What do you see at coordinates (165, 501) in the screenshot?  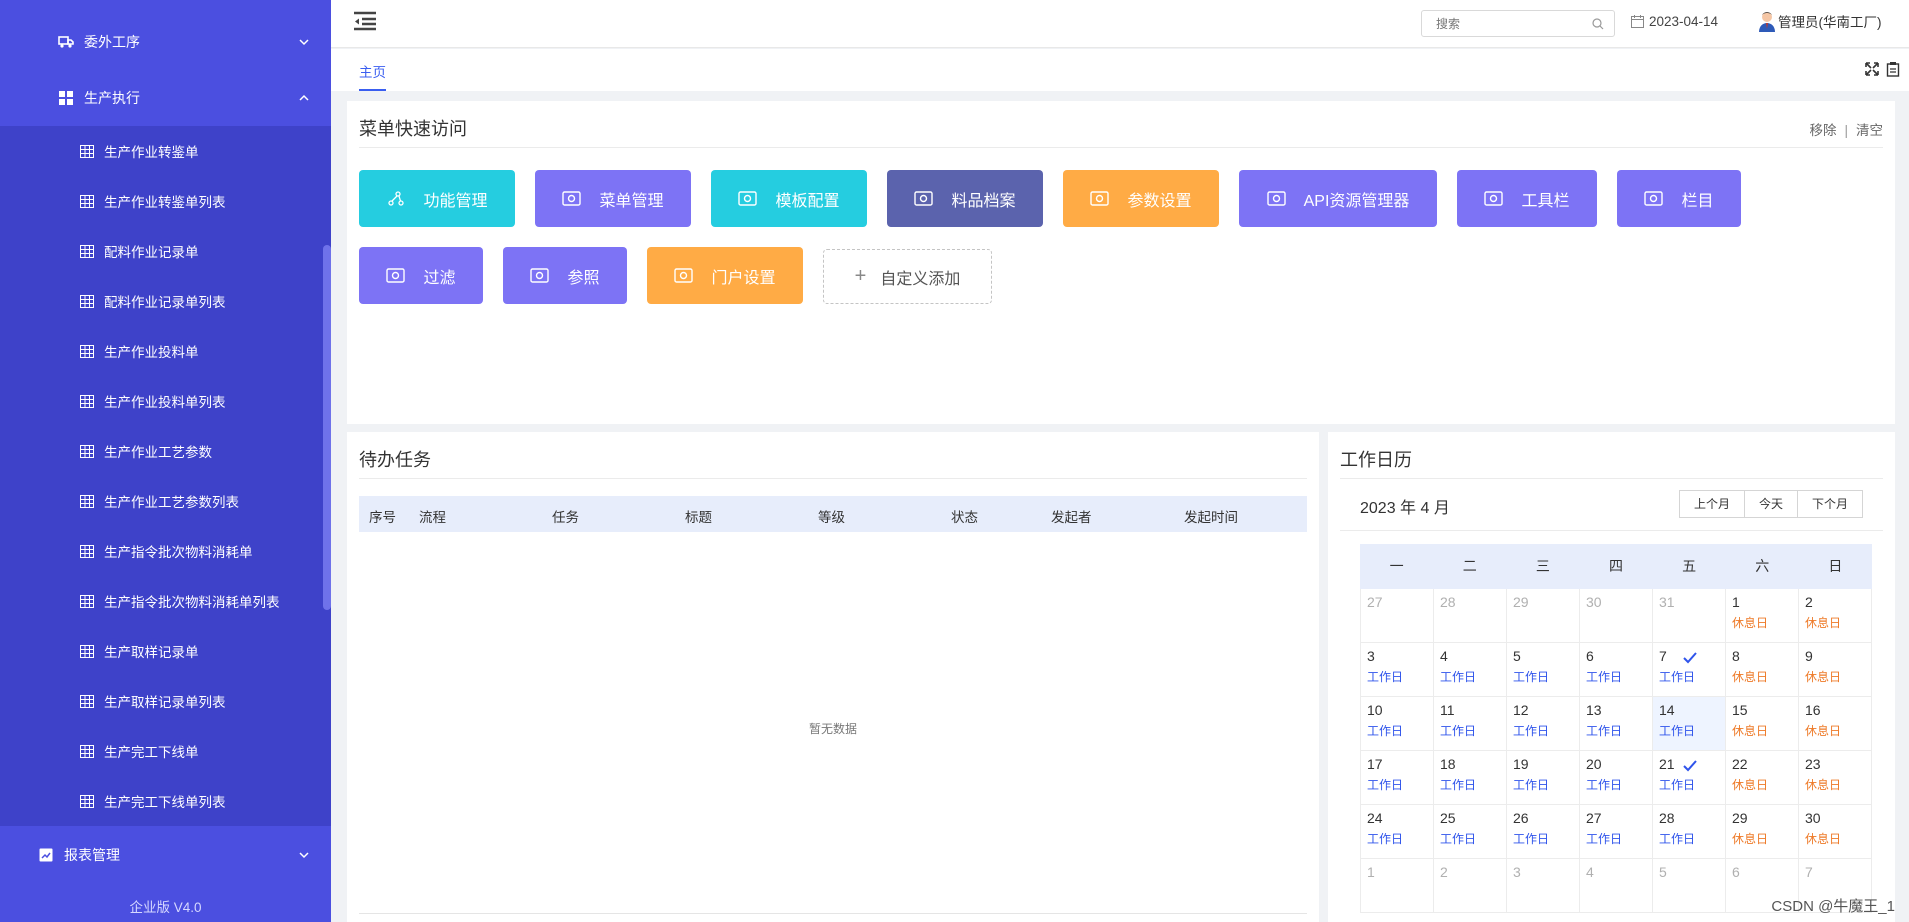 I see `sidebar-item: 生产作业工艺参数列表` at bounding box center [165, 501].